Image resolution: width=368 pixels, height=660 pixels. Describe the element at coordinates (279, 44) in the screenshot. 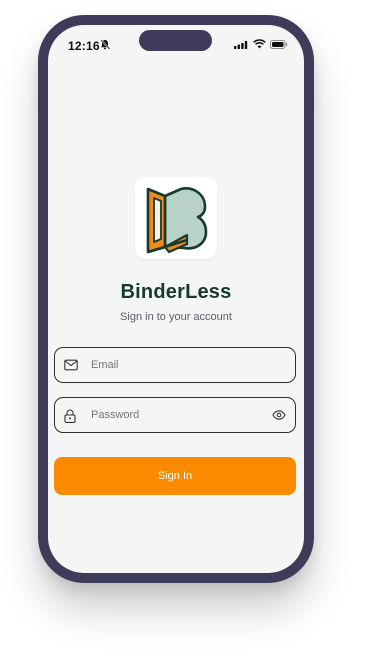

I see `battery-icon` at that location.